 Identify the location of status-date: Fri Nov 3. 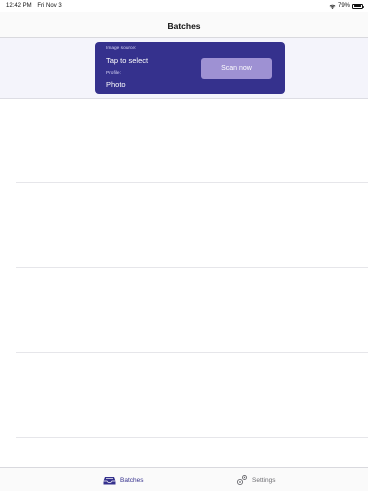
(49, 6).